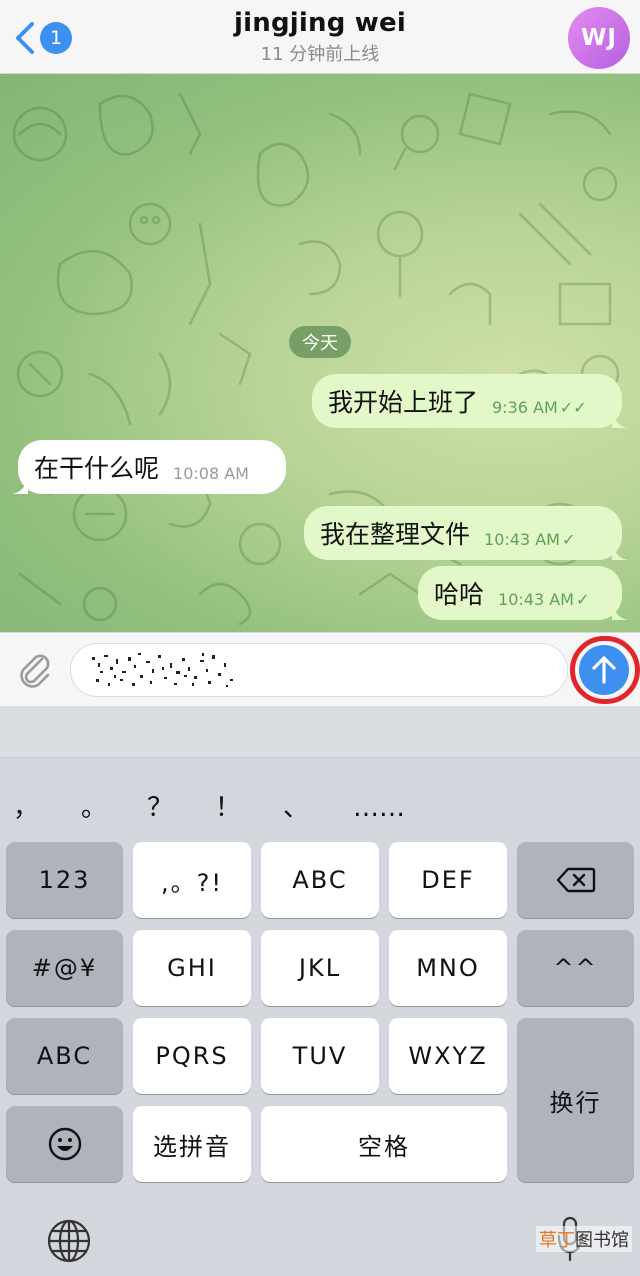  Describe the element at coordinates (211, 473) in the screenshot. I see `message-time: 10:08 AM` at that location.